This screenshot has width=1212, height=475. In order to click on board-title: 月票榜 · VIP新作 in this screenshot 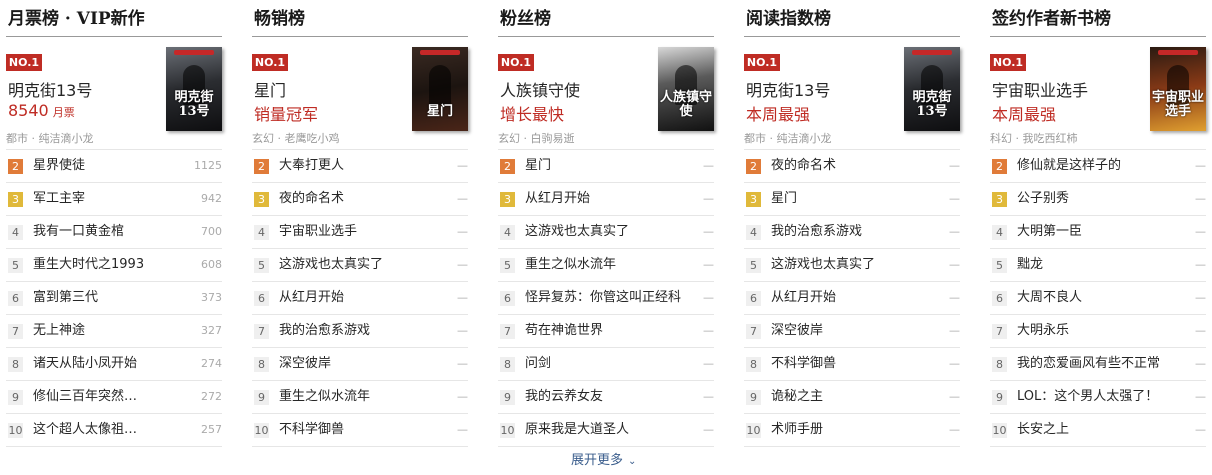, I will do `click(114, 18)`.